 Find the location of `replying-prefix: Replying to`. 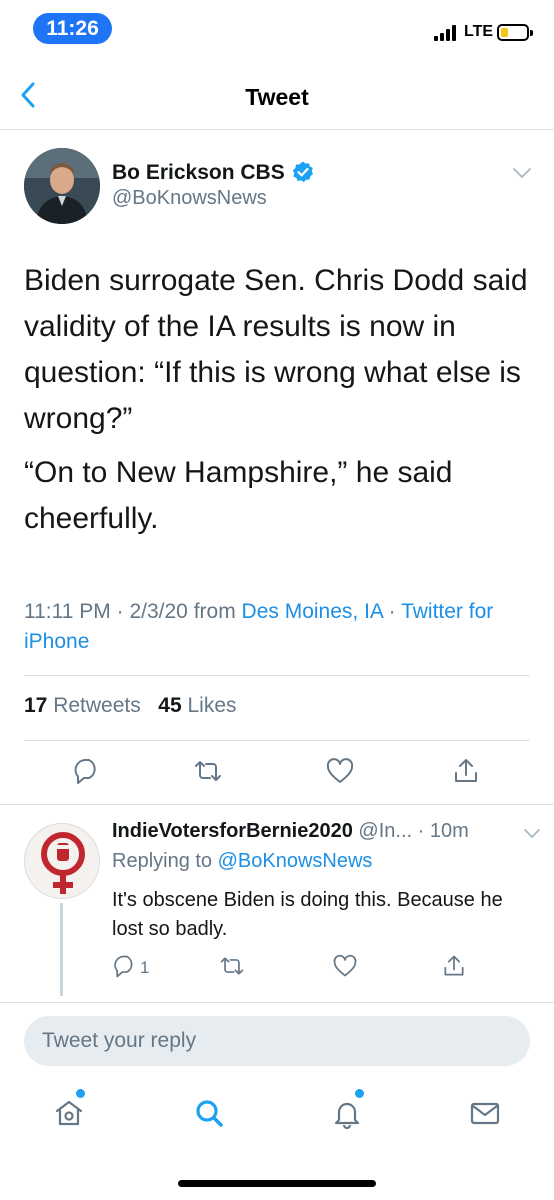

replying-prefix: Replying to is located at coordinates (162, 861).